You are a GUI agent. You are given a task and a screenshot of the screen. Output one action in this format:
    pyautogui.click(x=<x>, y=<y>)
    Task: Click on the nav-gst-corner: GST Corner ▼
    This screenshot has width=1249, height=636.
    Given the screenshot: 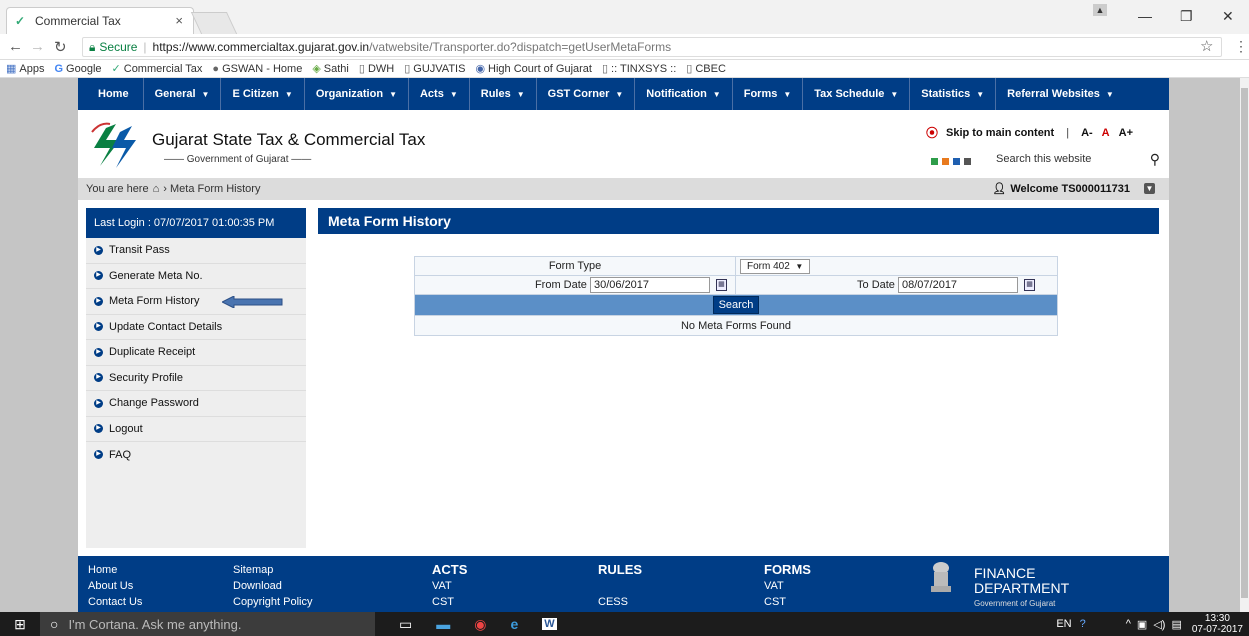 What is the action you would take?
    pyautogui.click(x=586, y=94)
    